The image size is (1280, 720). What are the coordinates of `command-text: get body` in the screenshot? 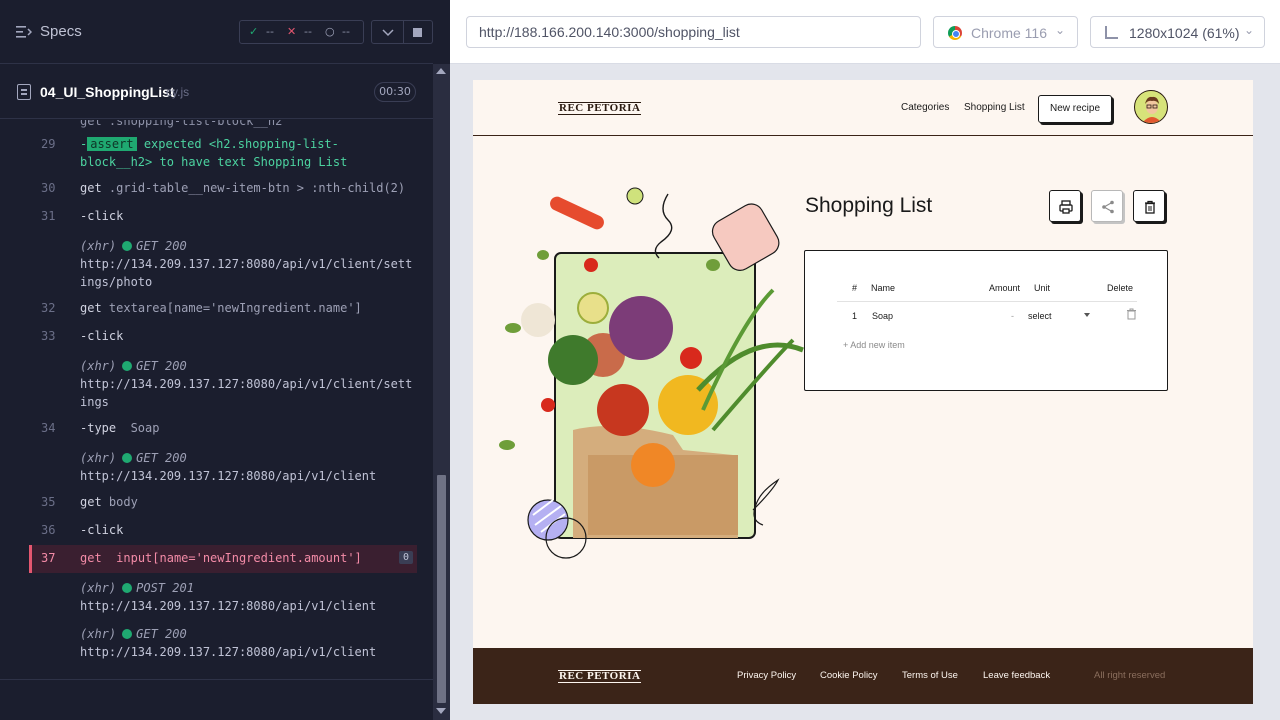 It's located at (109, 502).